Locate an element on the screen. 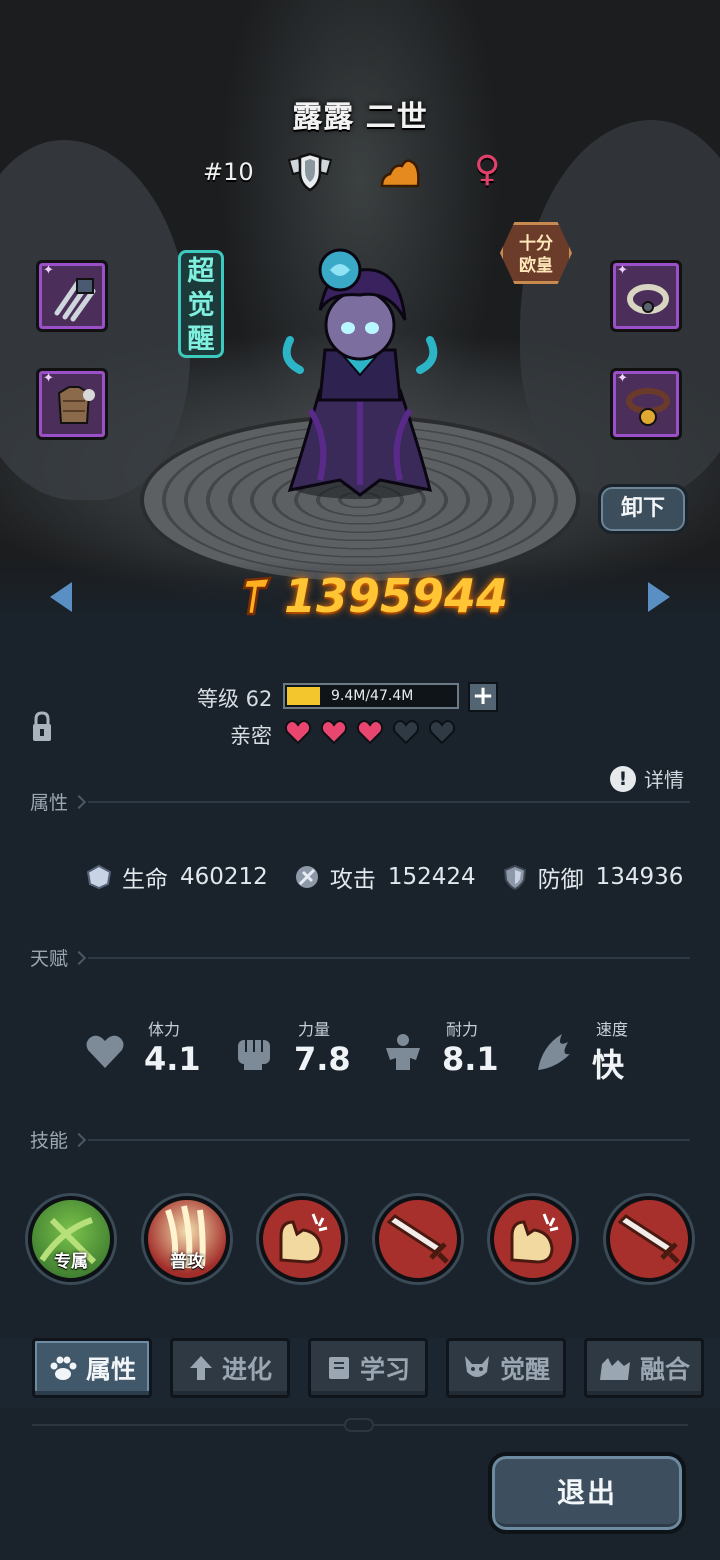  skills-section-header: 技能 is located at coordinates (360, 1139).